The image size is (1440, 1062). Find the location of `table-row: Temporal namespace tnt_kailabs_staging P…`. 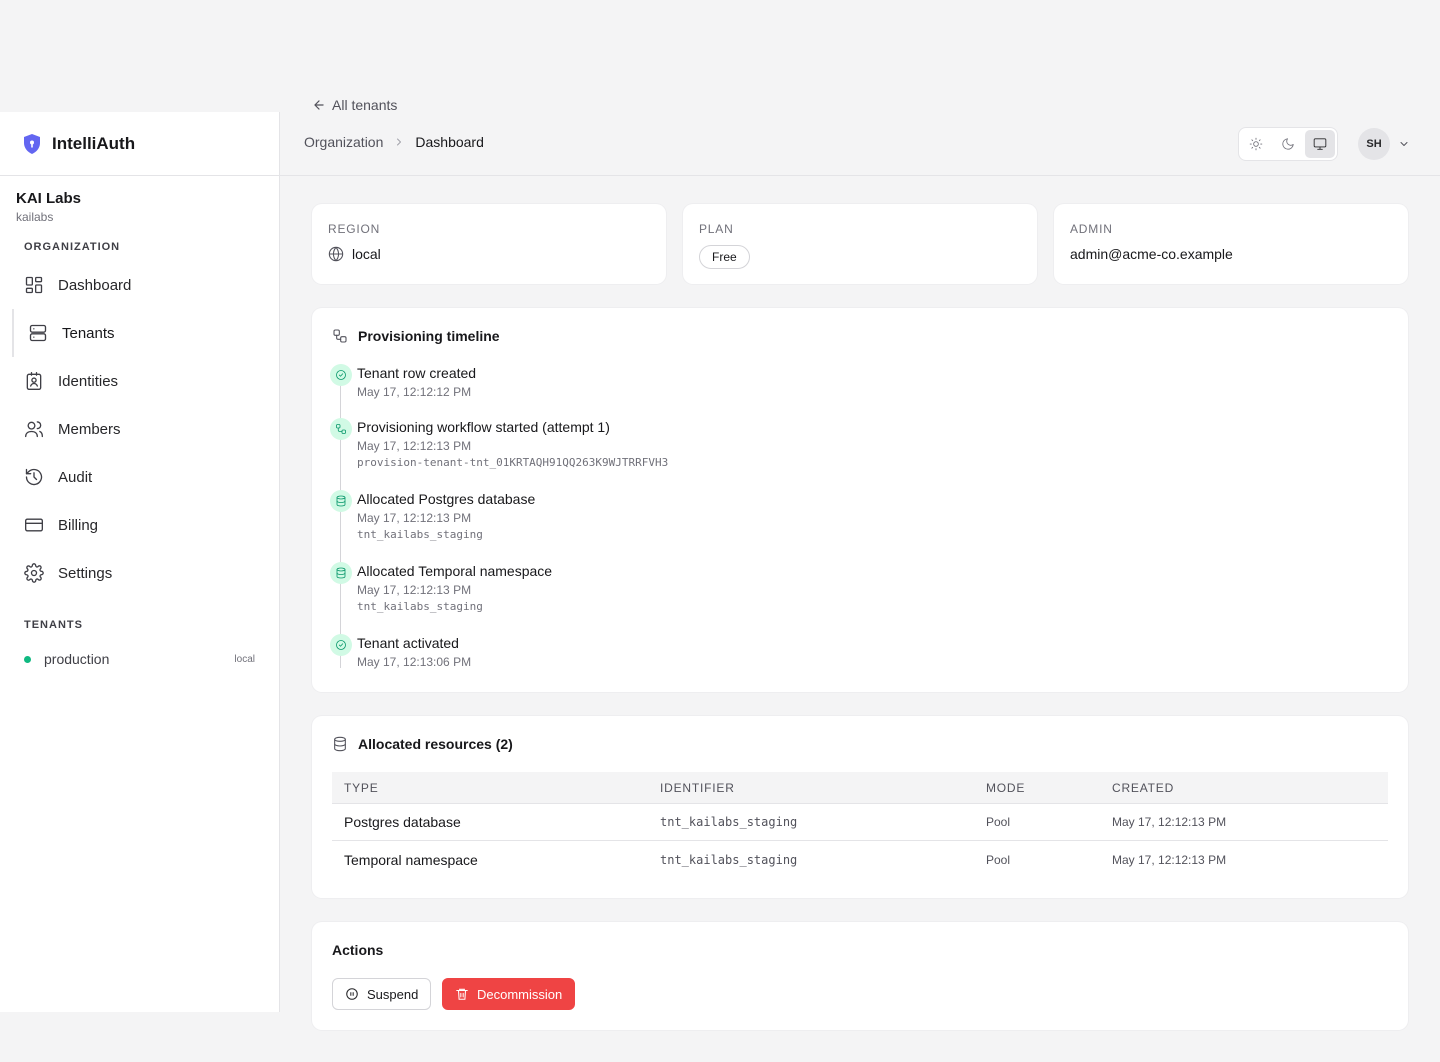

table-row: Temporal namespace tnt_kailabs_staging P… is located at coordinates (860, 859).